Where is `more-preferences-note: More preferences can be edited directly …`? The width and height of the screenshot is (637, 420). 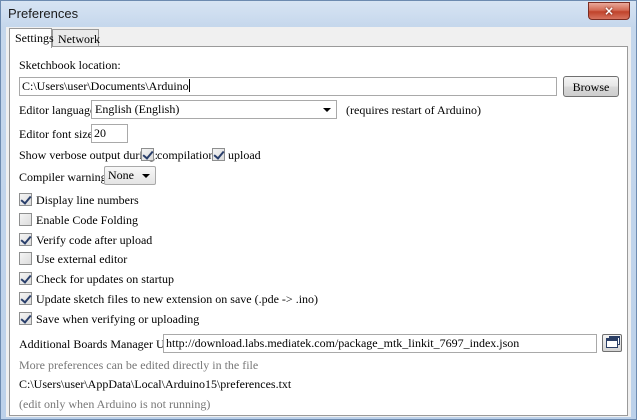
more-preferences-note: More preferences can be edited directly … is located at coordinates (139, 365).